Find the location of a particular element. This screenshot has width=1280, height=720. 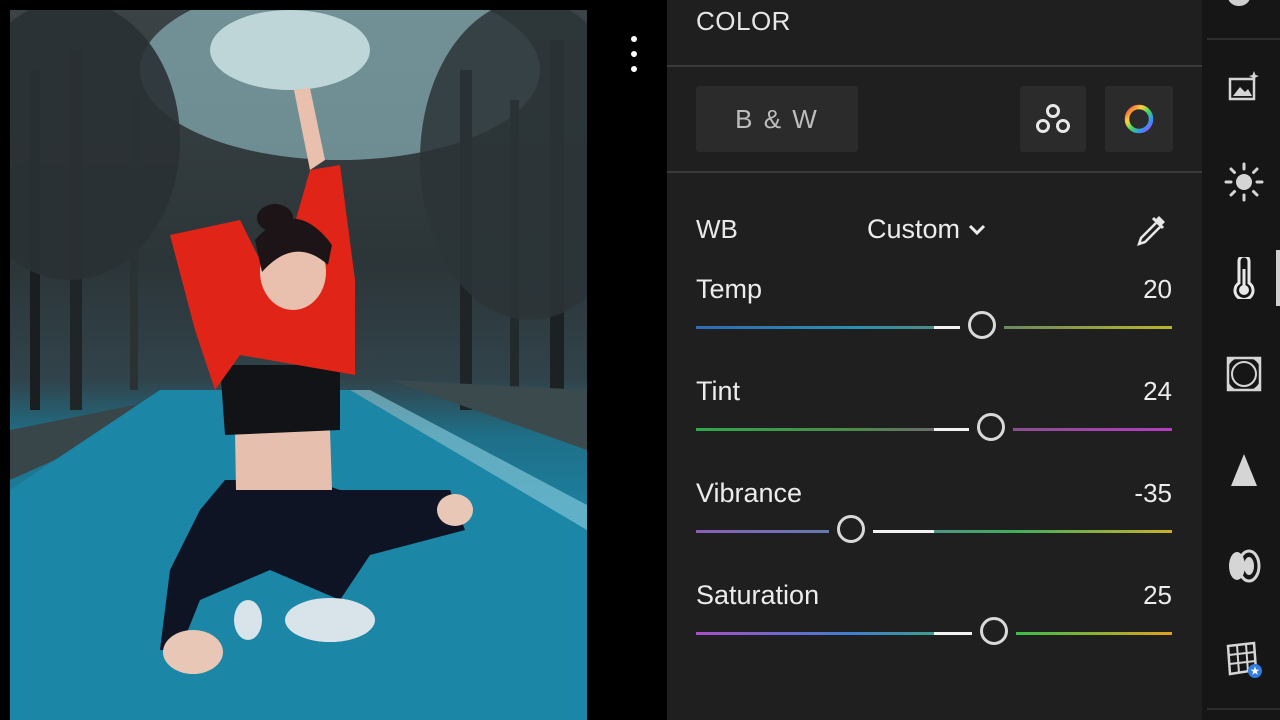

wb-preset-dropdown: Custom is located at coordinates (926, 229).